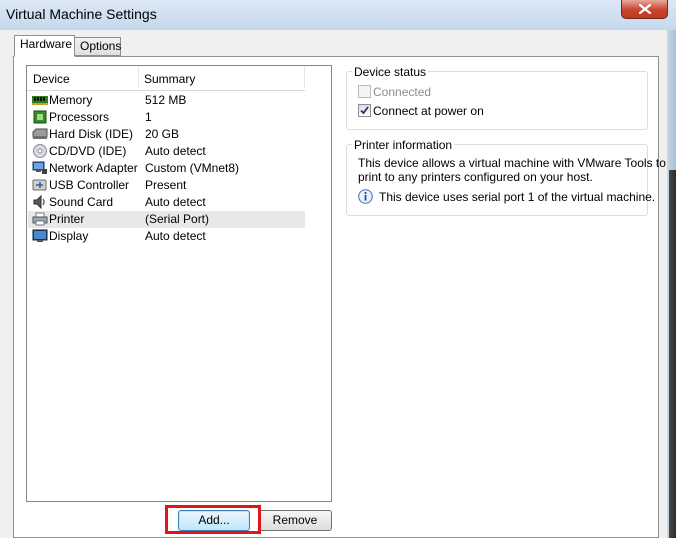 Image resolution: width=676 pixels, height=538 pixels. I want to click on tab-options: Options, so click(97, 46).